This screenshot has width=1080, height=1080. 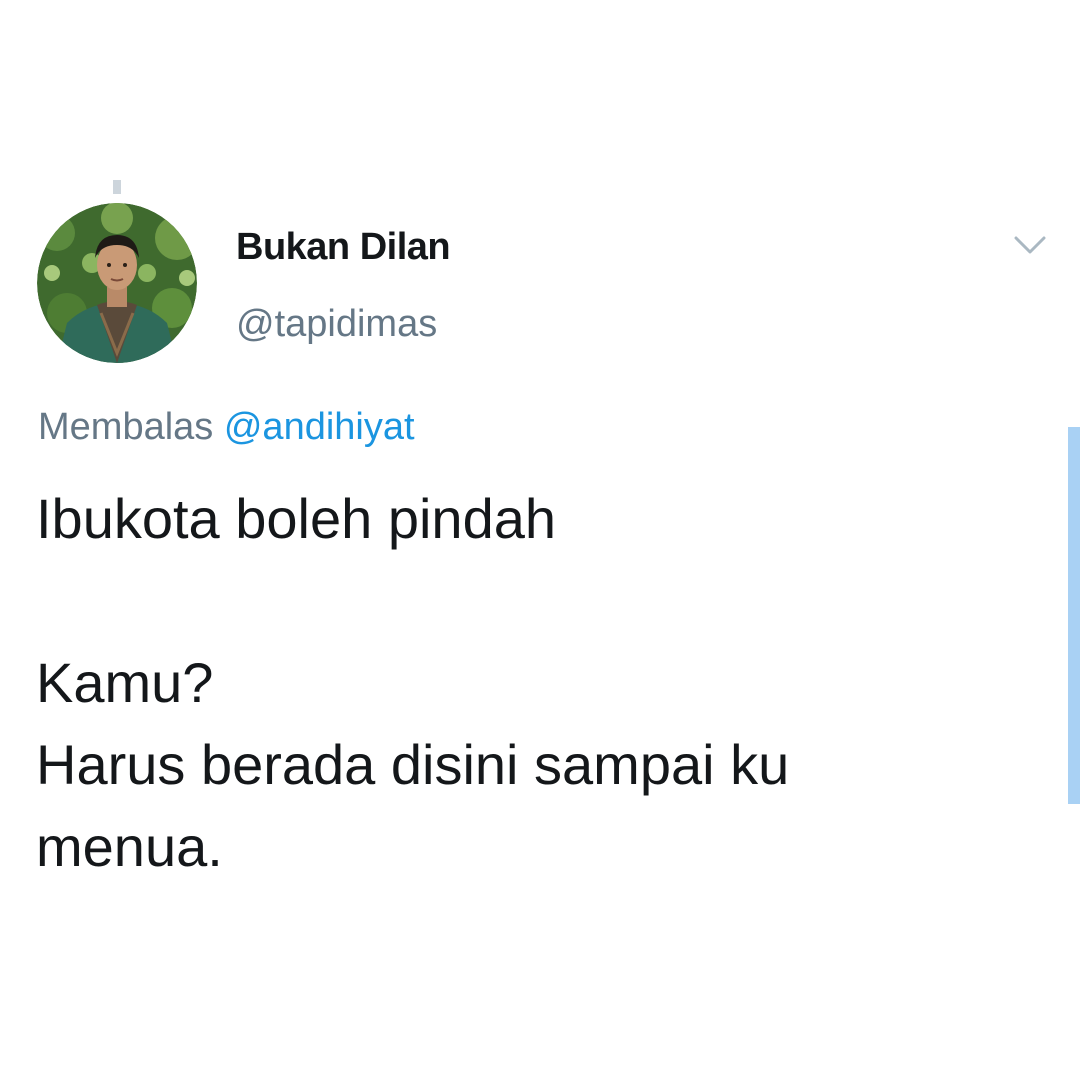 What do you see at coordinates (125, 682) in the screenshot?
I see `tweet-line: Kamu?` at bounding box center [125, 682].